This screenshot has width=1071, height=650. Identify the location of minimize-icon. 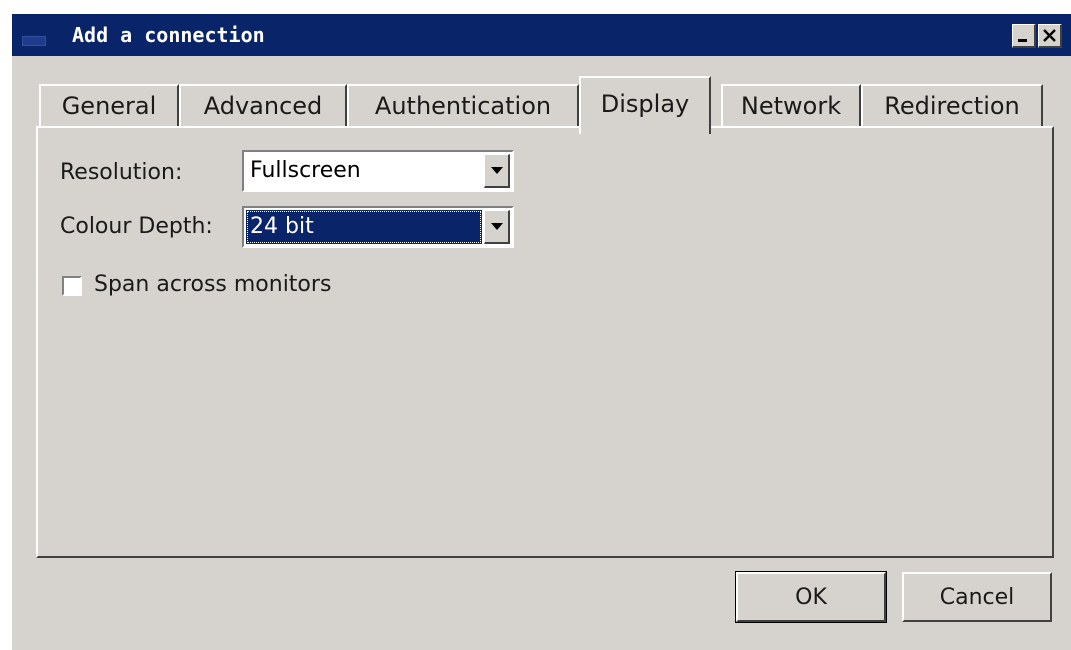
(1022, 40).